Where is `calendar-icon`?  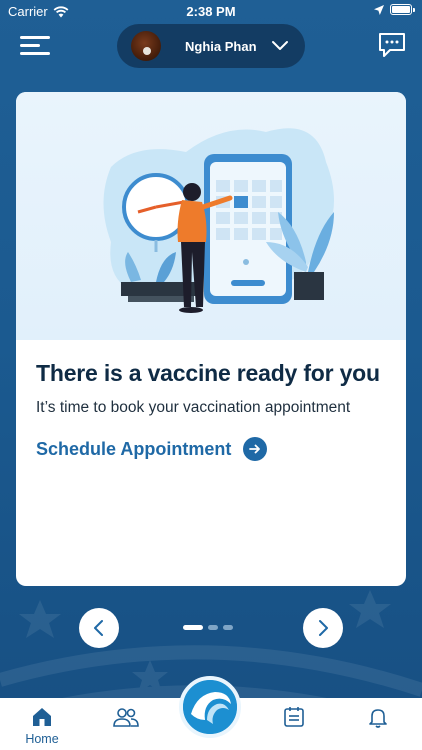
calendar-icon is located at coordinates (294, 717).